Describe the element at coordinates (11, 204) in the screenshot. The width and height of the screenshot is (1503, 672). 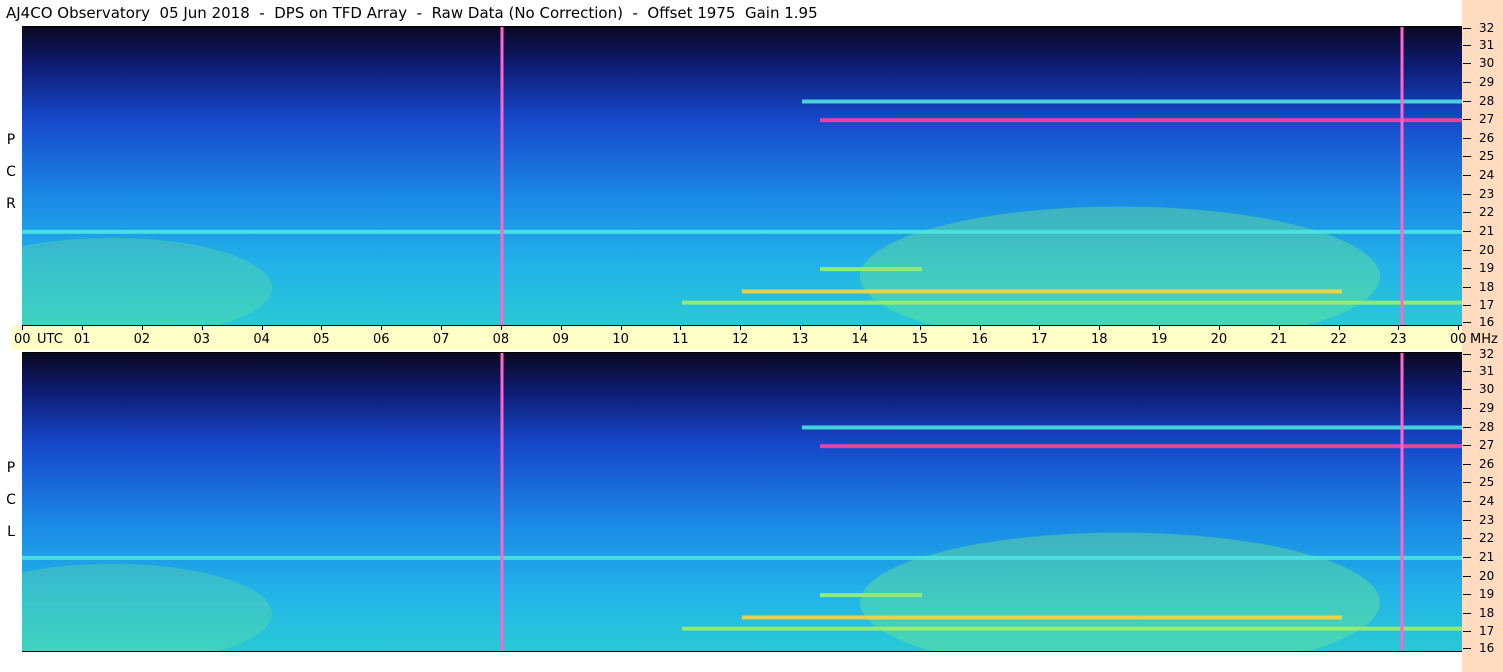
I see `panel-letter: R` at that location.